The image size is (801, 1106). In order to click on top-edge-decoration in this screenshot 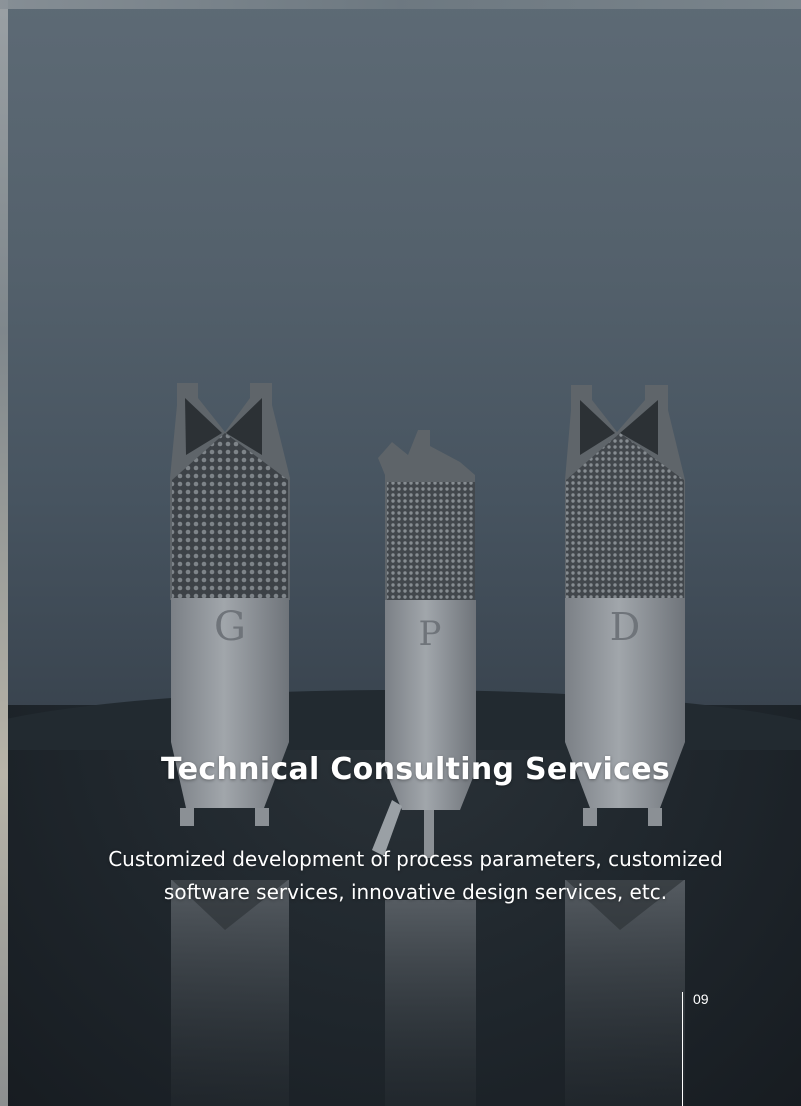, I will do `click(400, 4)`.